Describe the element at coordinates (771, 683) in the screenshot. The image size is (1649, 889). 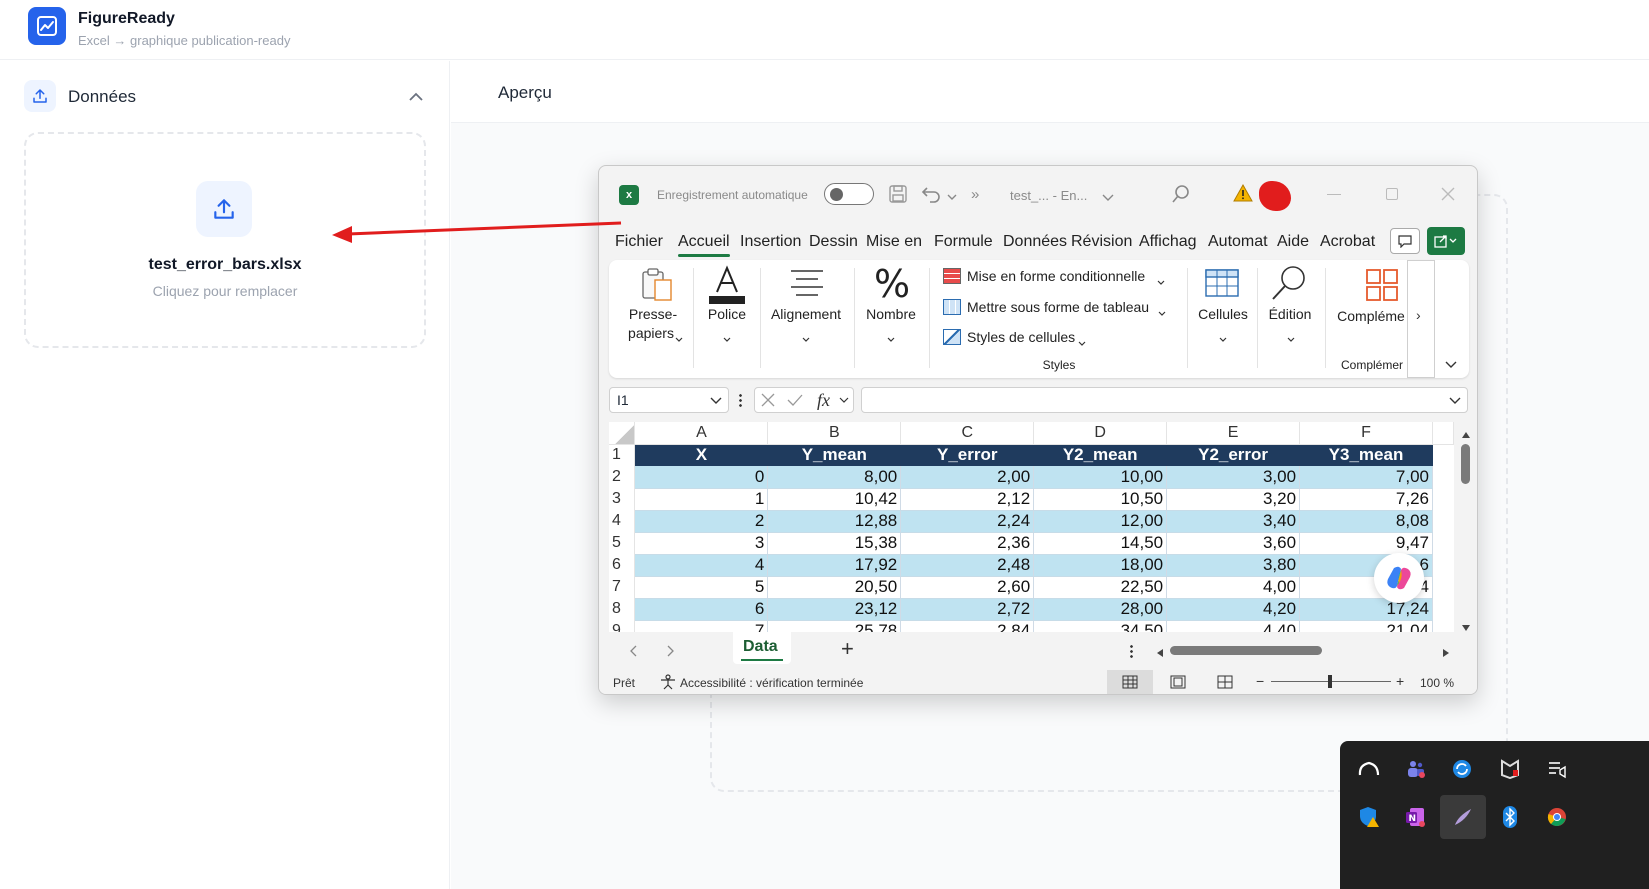
I see `status-accessibility: Accessibilité : vérification terminée` at that location.